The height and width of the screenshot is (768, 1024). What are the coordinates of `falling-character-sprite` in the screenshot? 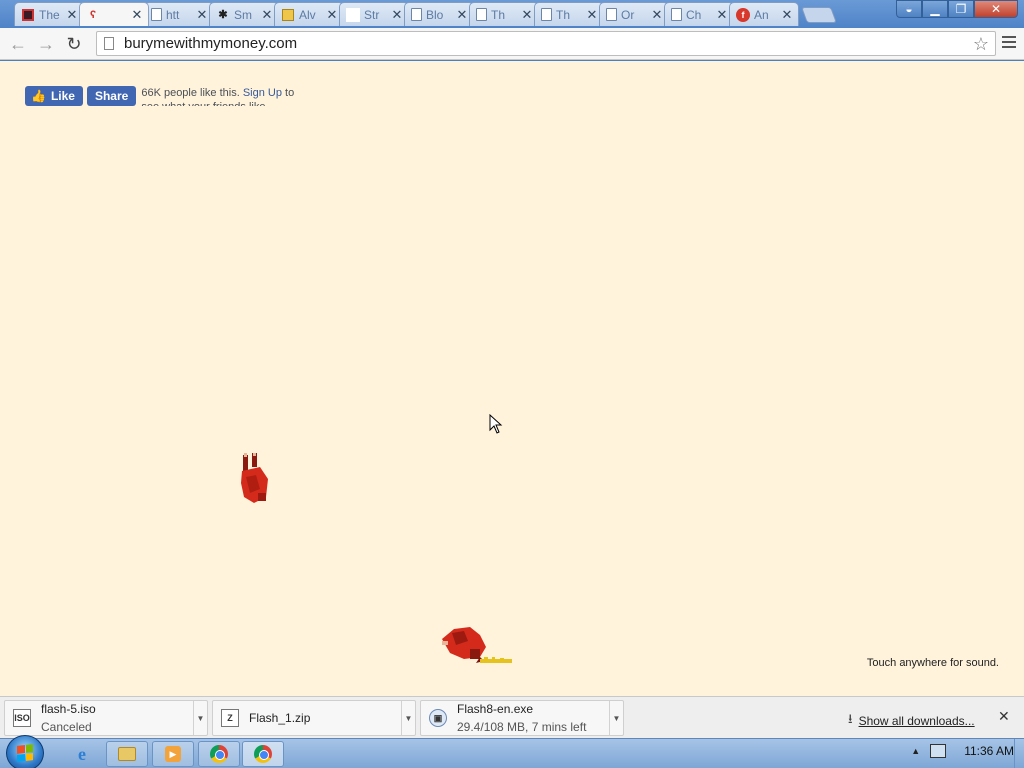 It's located at (254, 478).